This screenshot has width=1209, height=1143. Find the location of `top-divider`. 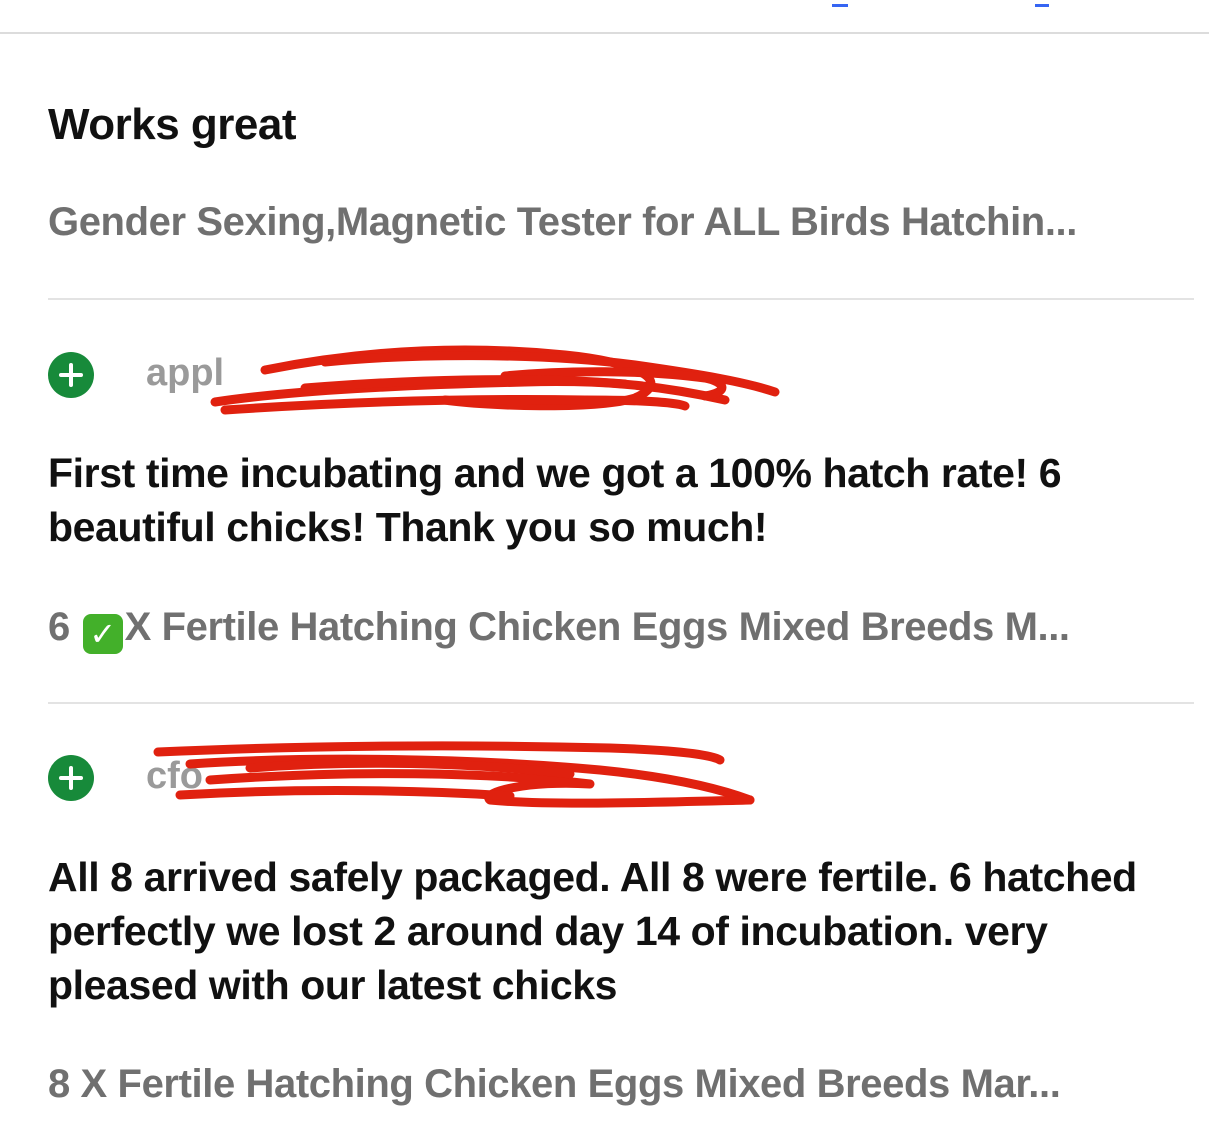

top-divider is located at coordinates (604, 33).